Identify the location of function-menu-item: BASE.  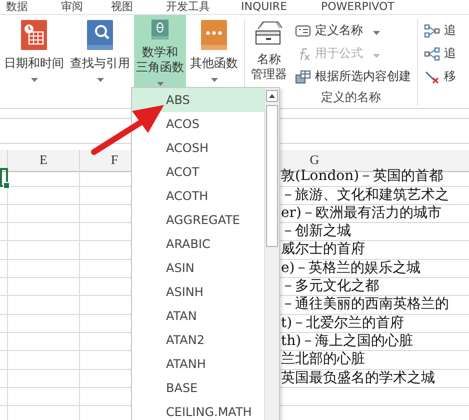
(198, 388).